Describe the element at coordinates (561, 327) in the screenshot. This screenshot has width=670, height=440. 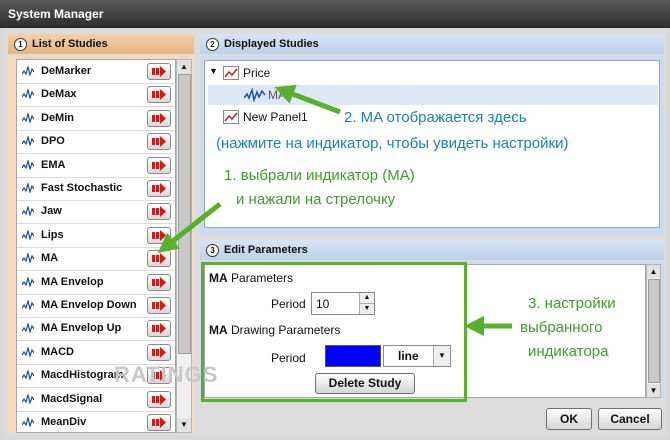
I see `annotation-3-line2: выбранного` at that location.